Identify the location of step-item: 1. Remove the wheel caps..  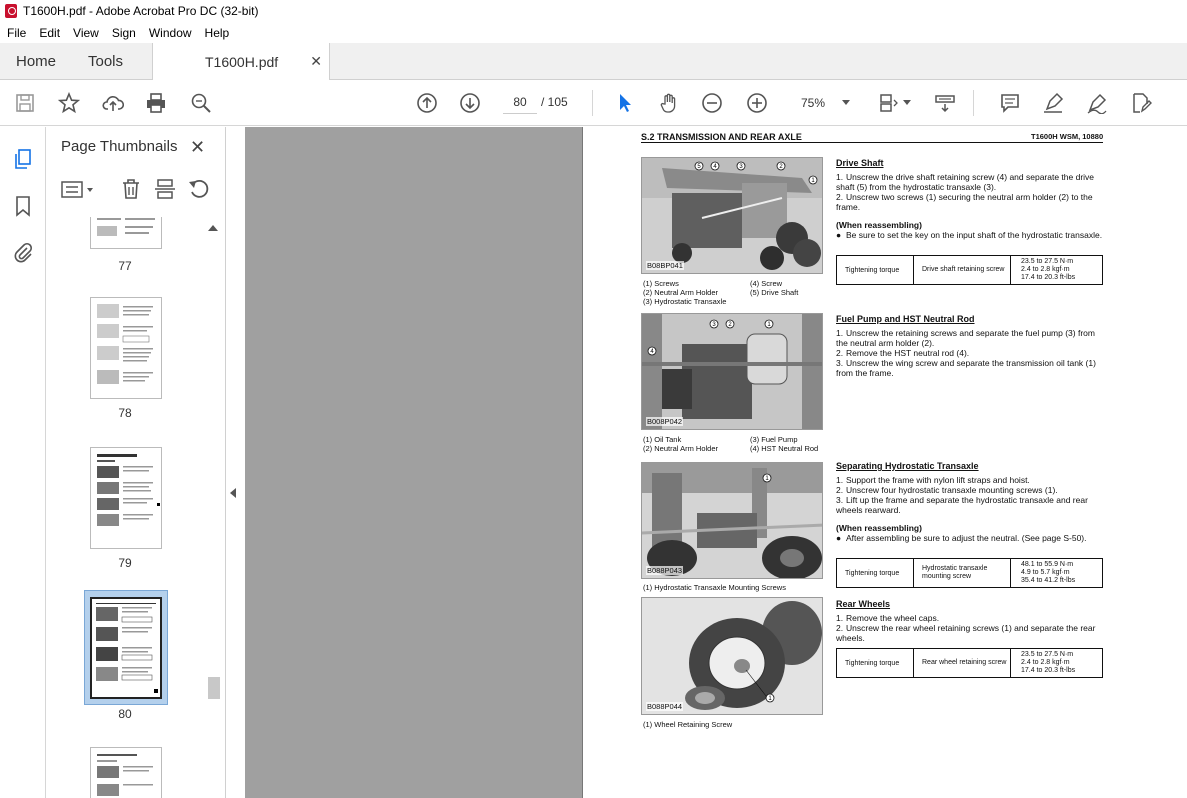
(888, 618).